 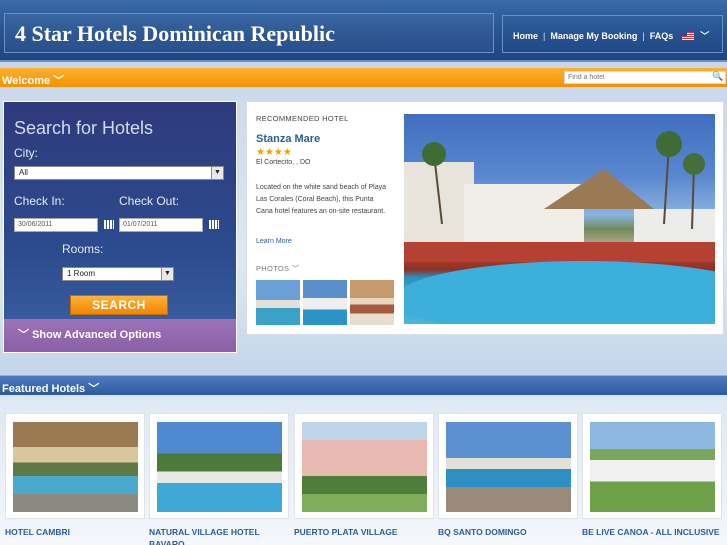 I want to click on featured-hotels-toggle: Featured Hotels ﹀, so click(x=50, y=388).